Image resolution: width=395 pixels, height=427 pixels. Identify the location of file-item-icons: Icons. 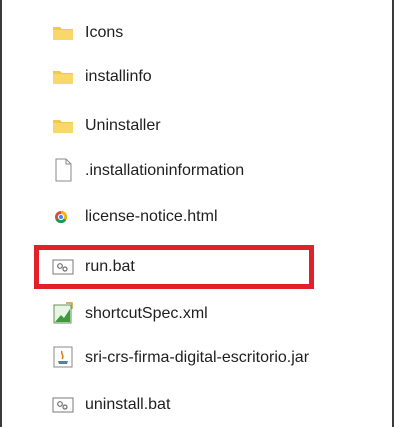
(196, 33).